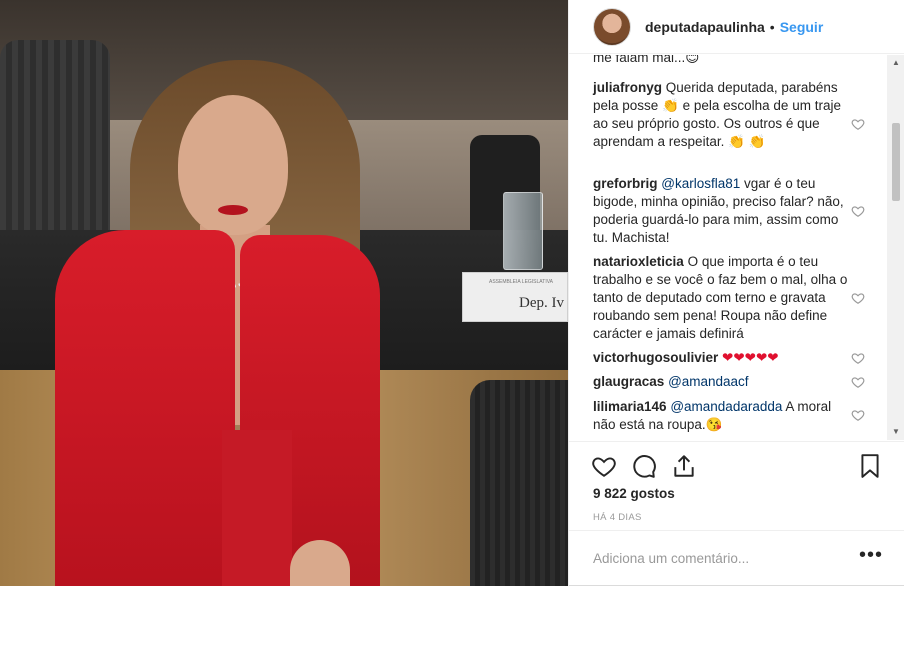 Image resolution: width=904 pixels, height=649 pixels. What do you see at coordinates (736, 466) in the screenshot?
I see `post-actions-bar` at bounding box center [736, 466].